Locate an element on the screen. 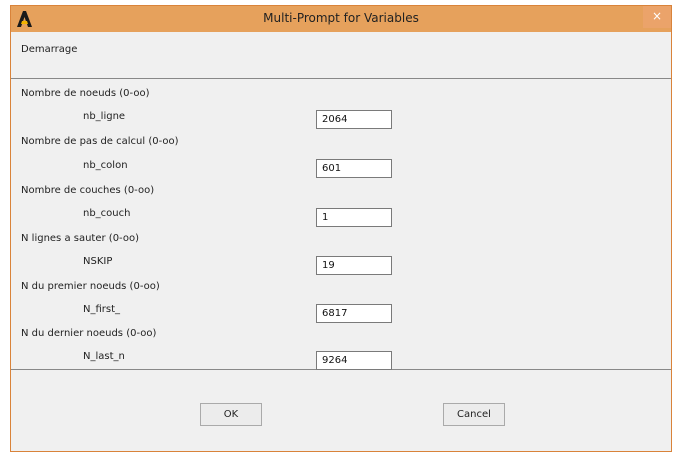 Image resolution: width=673 pixels, height=457 pixels. variable-name: N_first_ is located at coordinates (102, 309).